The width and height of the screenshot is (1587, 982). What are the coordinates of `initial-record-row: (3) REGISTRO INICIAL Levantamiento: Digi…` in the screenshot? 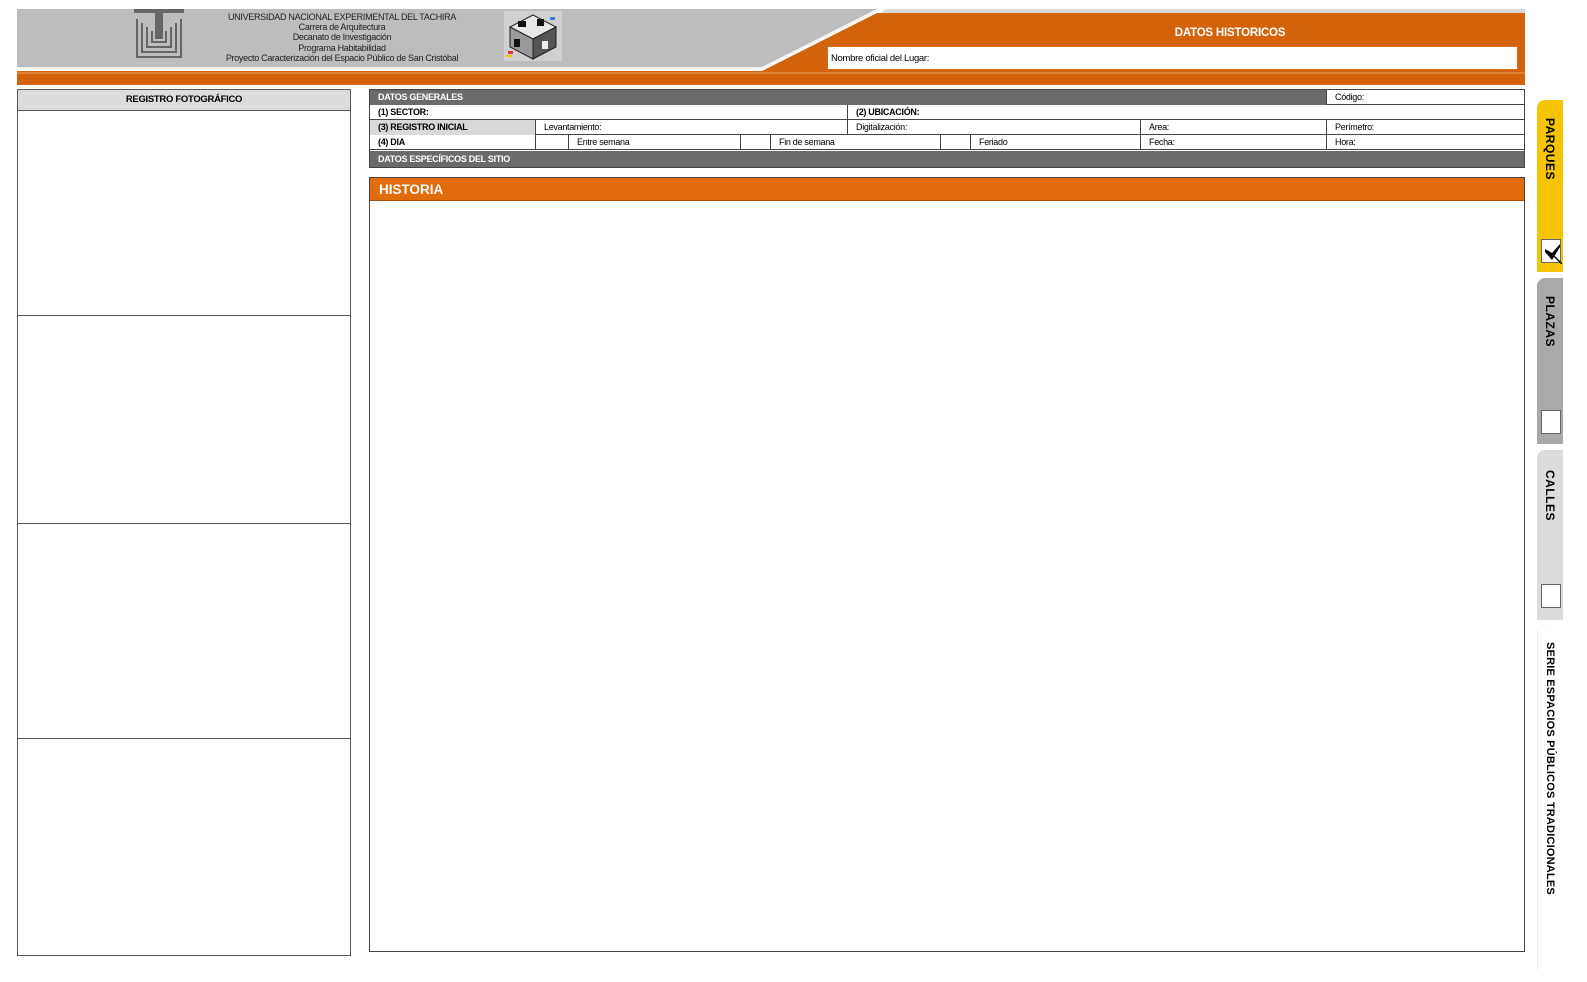 It's located at (947, 127).